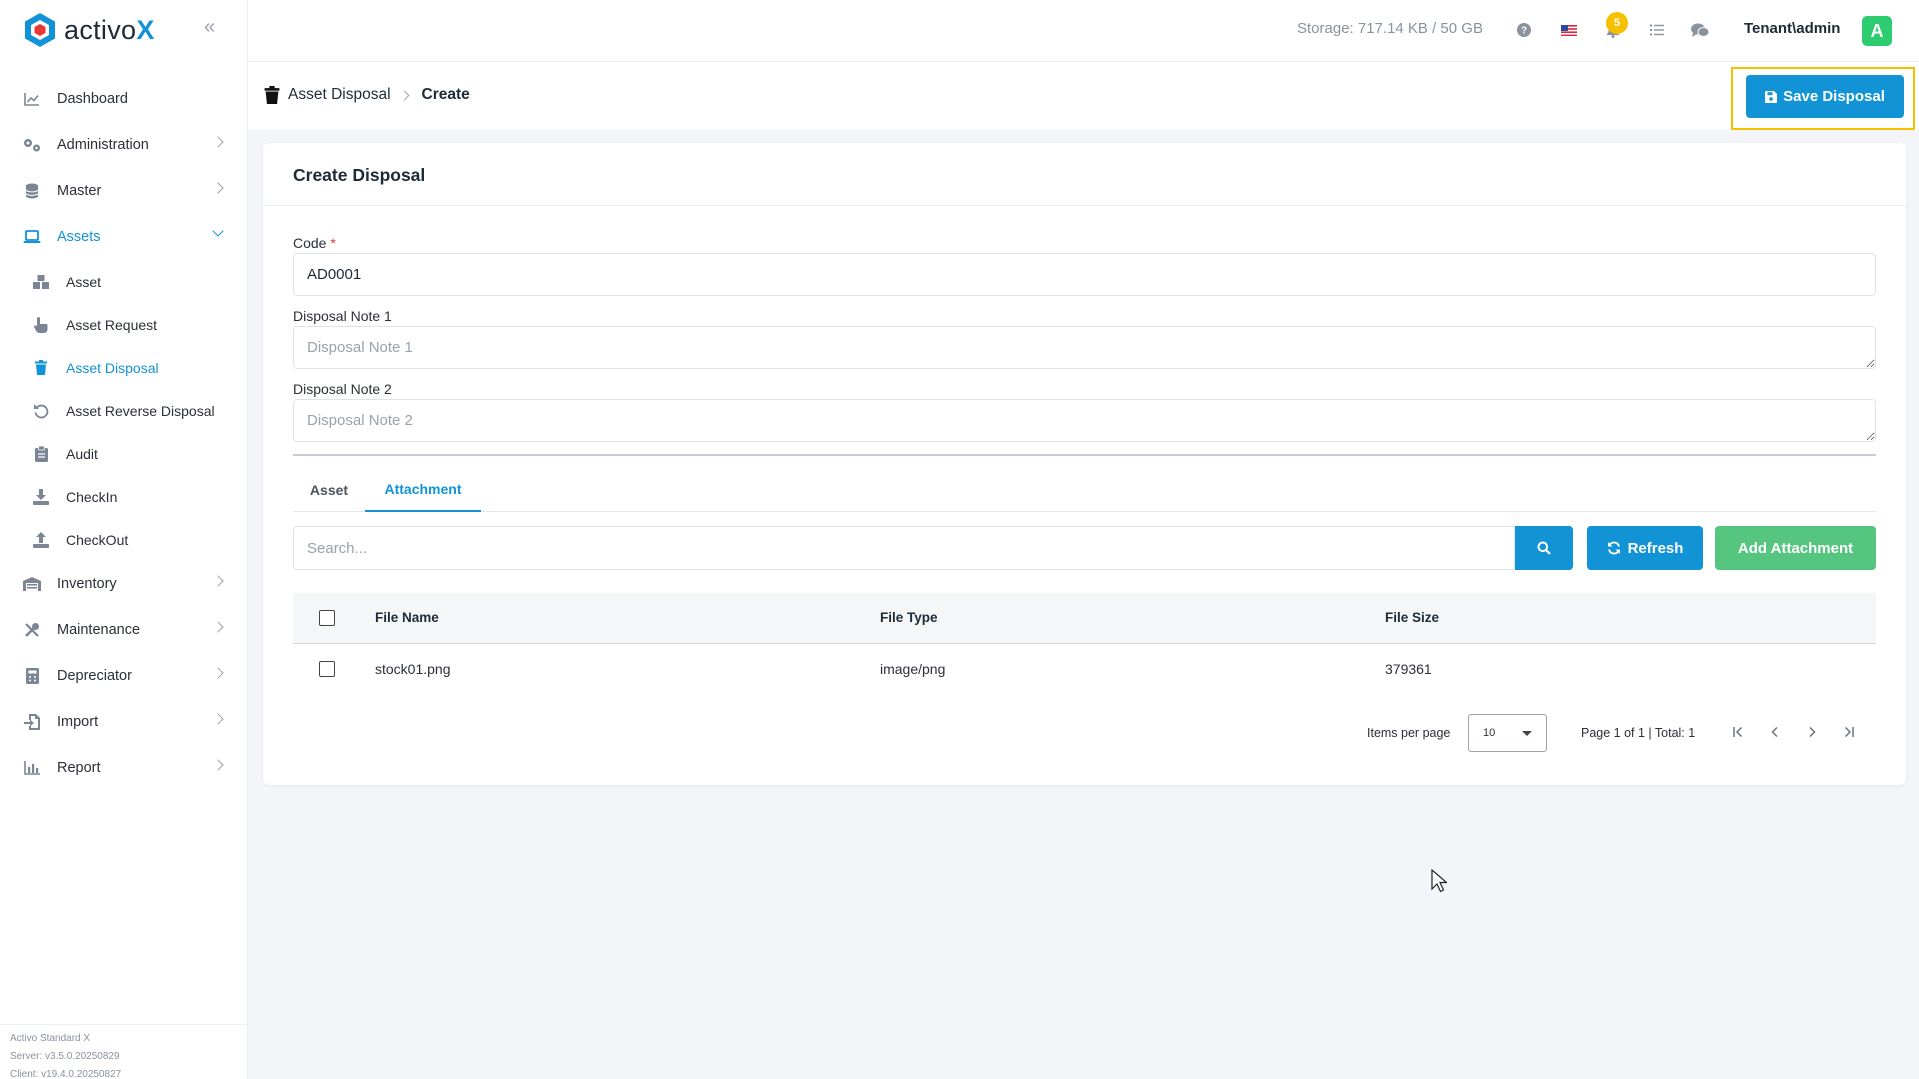 The image size is (1919, 1079). What do you see at coordinates (32, 676) in the screenshot?
I see `calculator-icon` at bounding box center [32, 676].